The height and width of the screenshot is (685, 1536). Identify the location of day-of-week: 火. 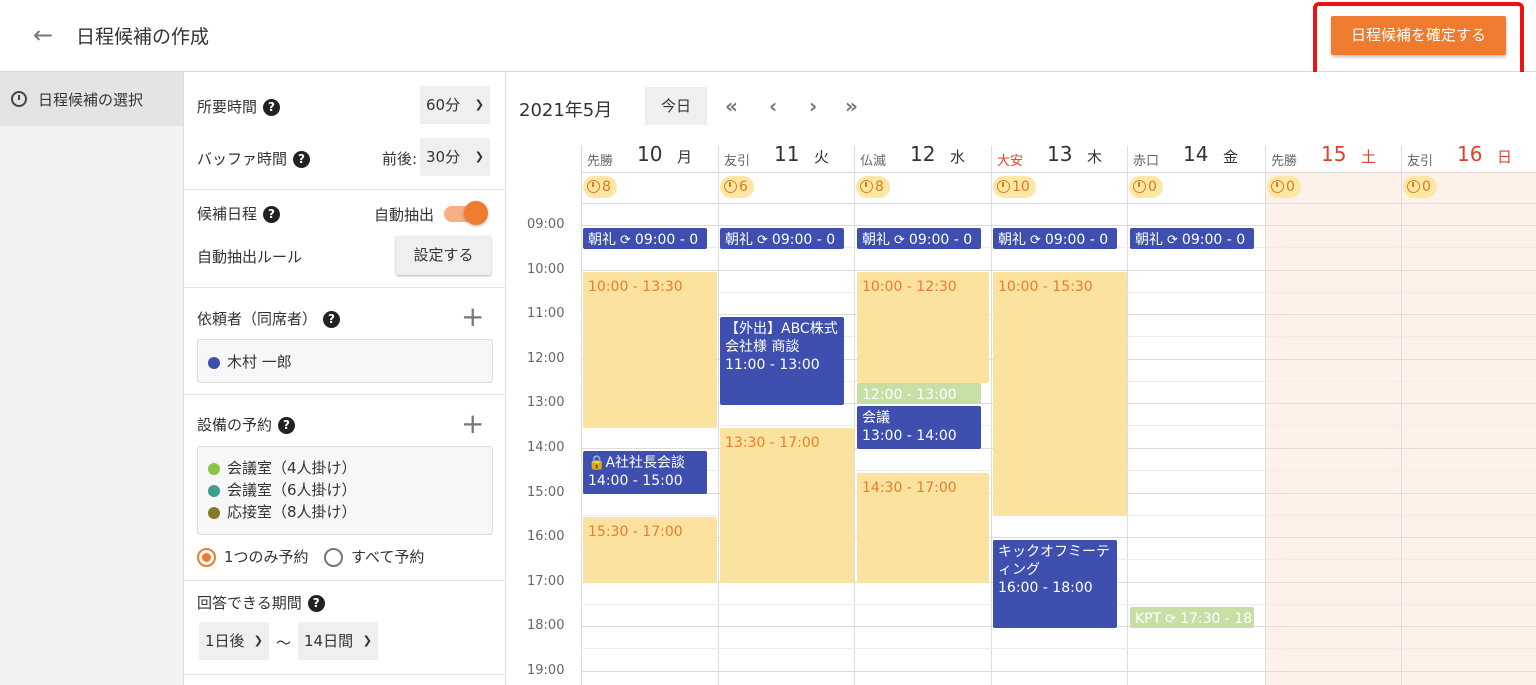
(822, 157).